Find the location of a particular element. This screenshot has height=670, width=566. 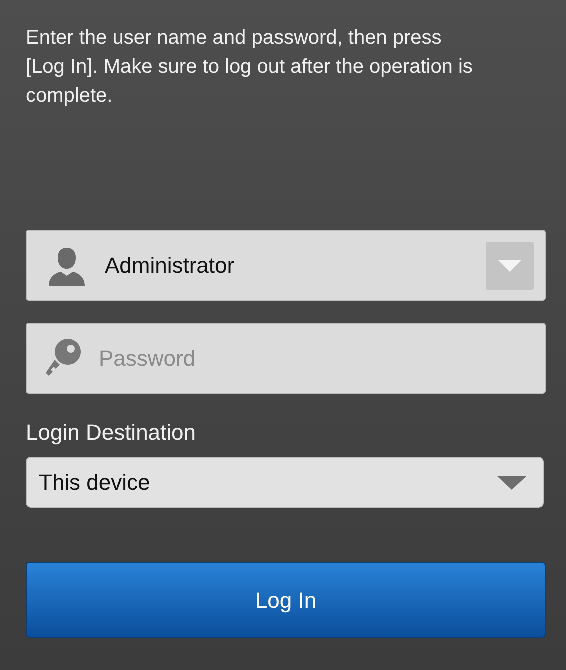

destination-value: This device is located at coordinates (95, 483).